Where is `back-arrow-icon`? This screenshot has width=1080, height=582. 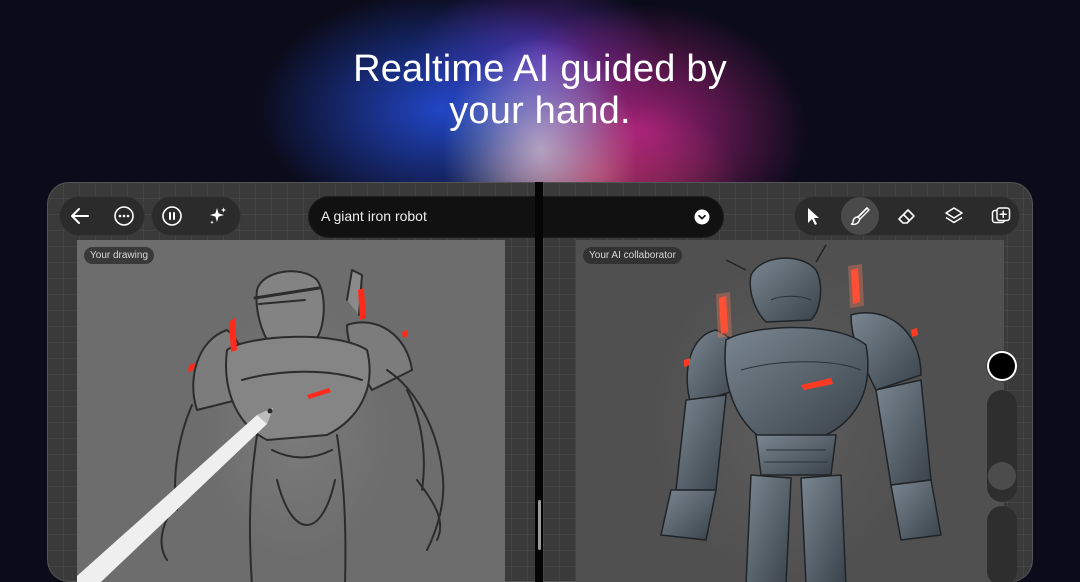
back-arrow-icon is located at coordinates (80, 216).